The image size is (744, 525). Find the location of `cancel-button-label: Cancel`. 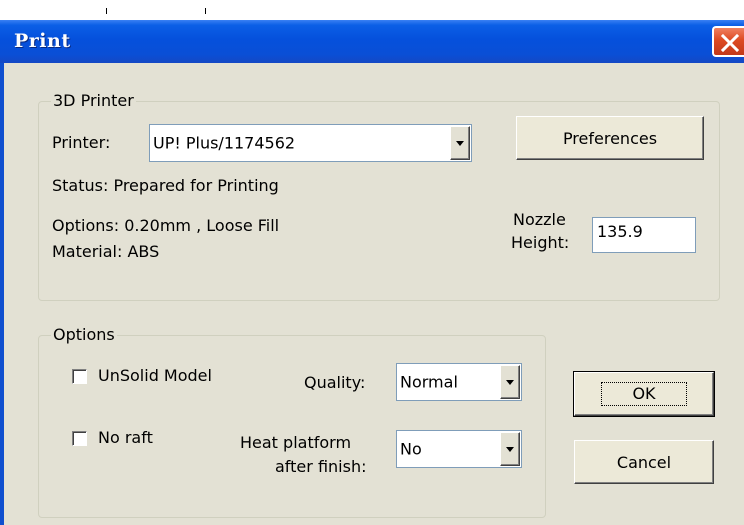

cancel-button-label: Cancel is located at coordinates (644, 462).